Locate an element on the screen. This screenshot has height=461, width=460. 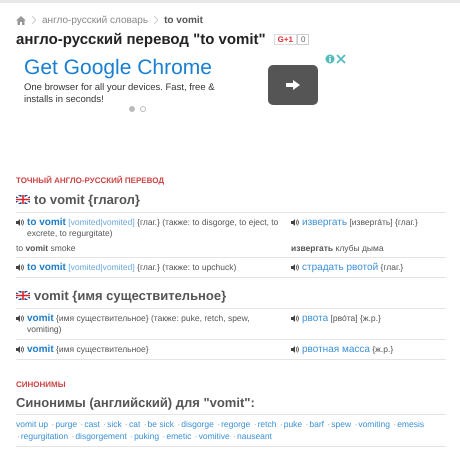
section-label: СИНОНИМЫ is located at coordinates (41, 384).